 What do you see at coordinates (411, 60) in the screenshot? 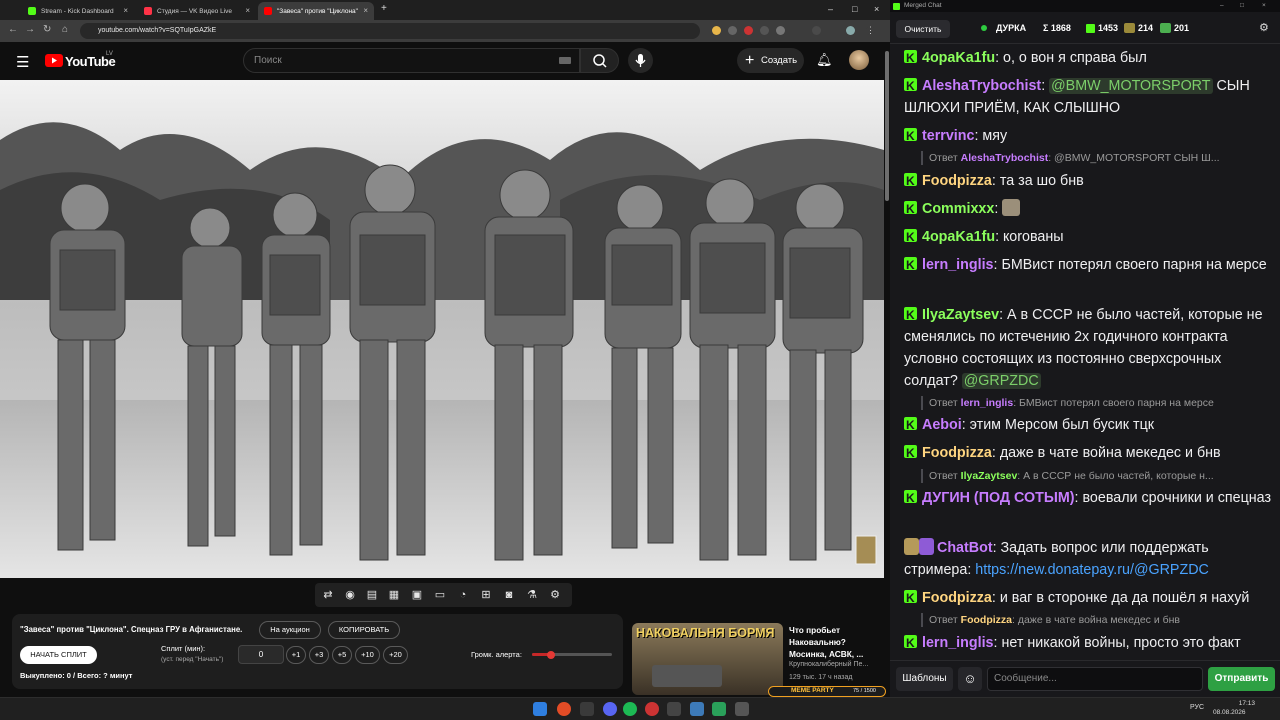
I see `search-input: Поиск` at bounding box center [411, 60].